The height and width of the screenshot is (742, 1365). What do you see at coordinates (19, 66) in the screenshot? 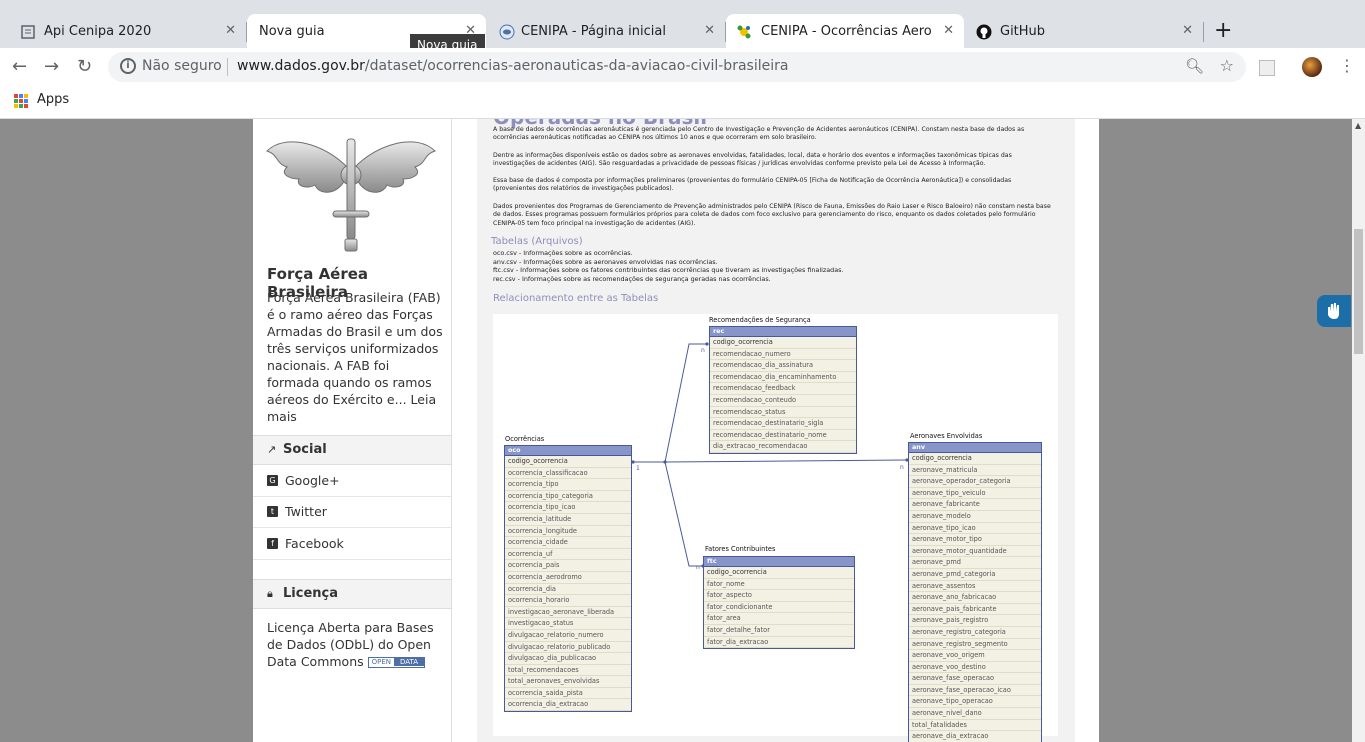
I see `back-arrow-icon: ←` at bounding box center [19, 66].